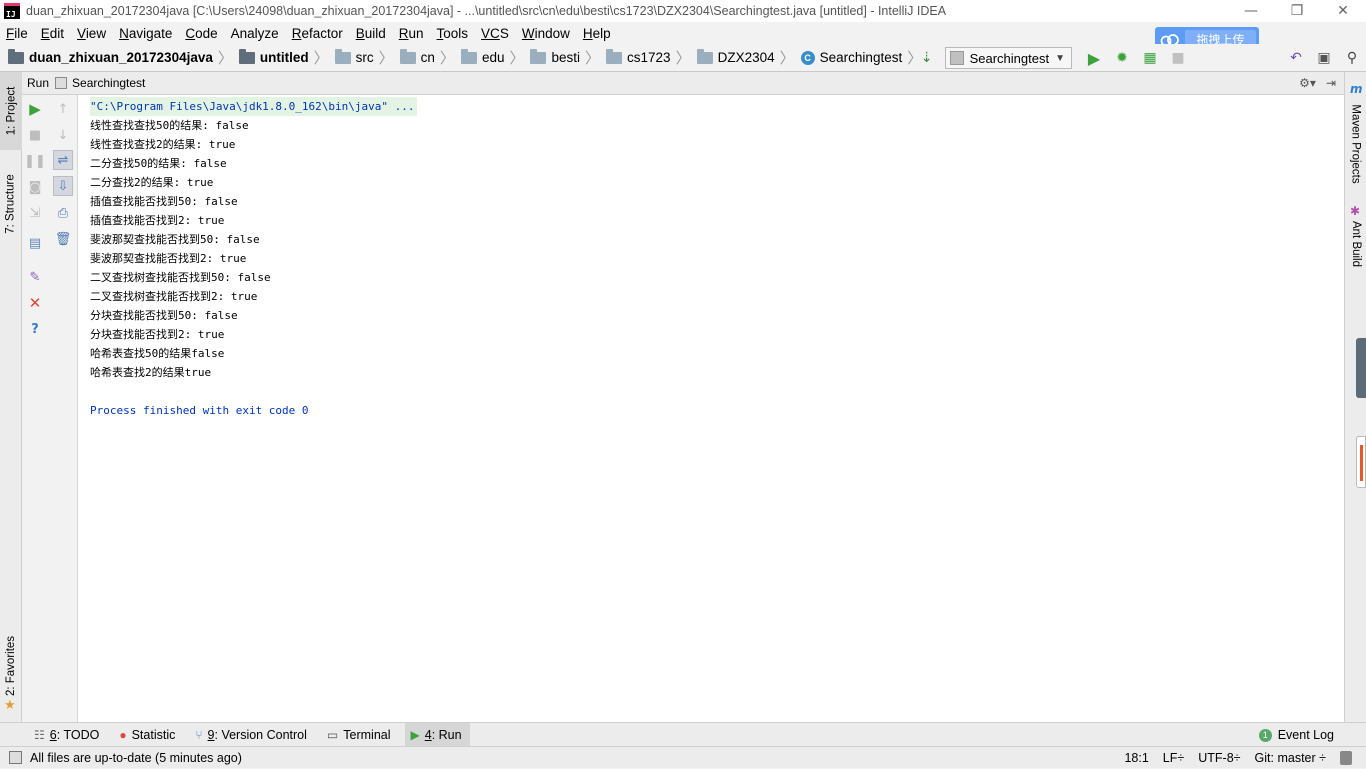  What do you see at coordinates (63, 135) in the screenshot?
I see `arrow-down-icon: ↓` at bounding box center [63, 135].